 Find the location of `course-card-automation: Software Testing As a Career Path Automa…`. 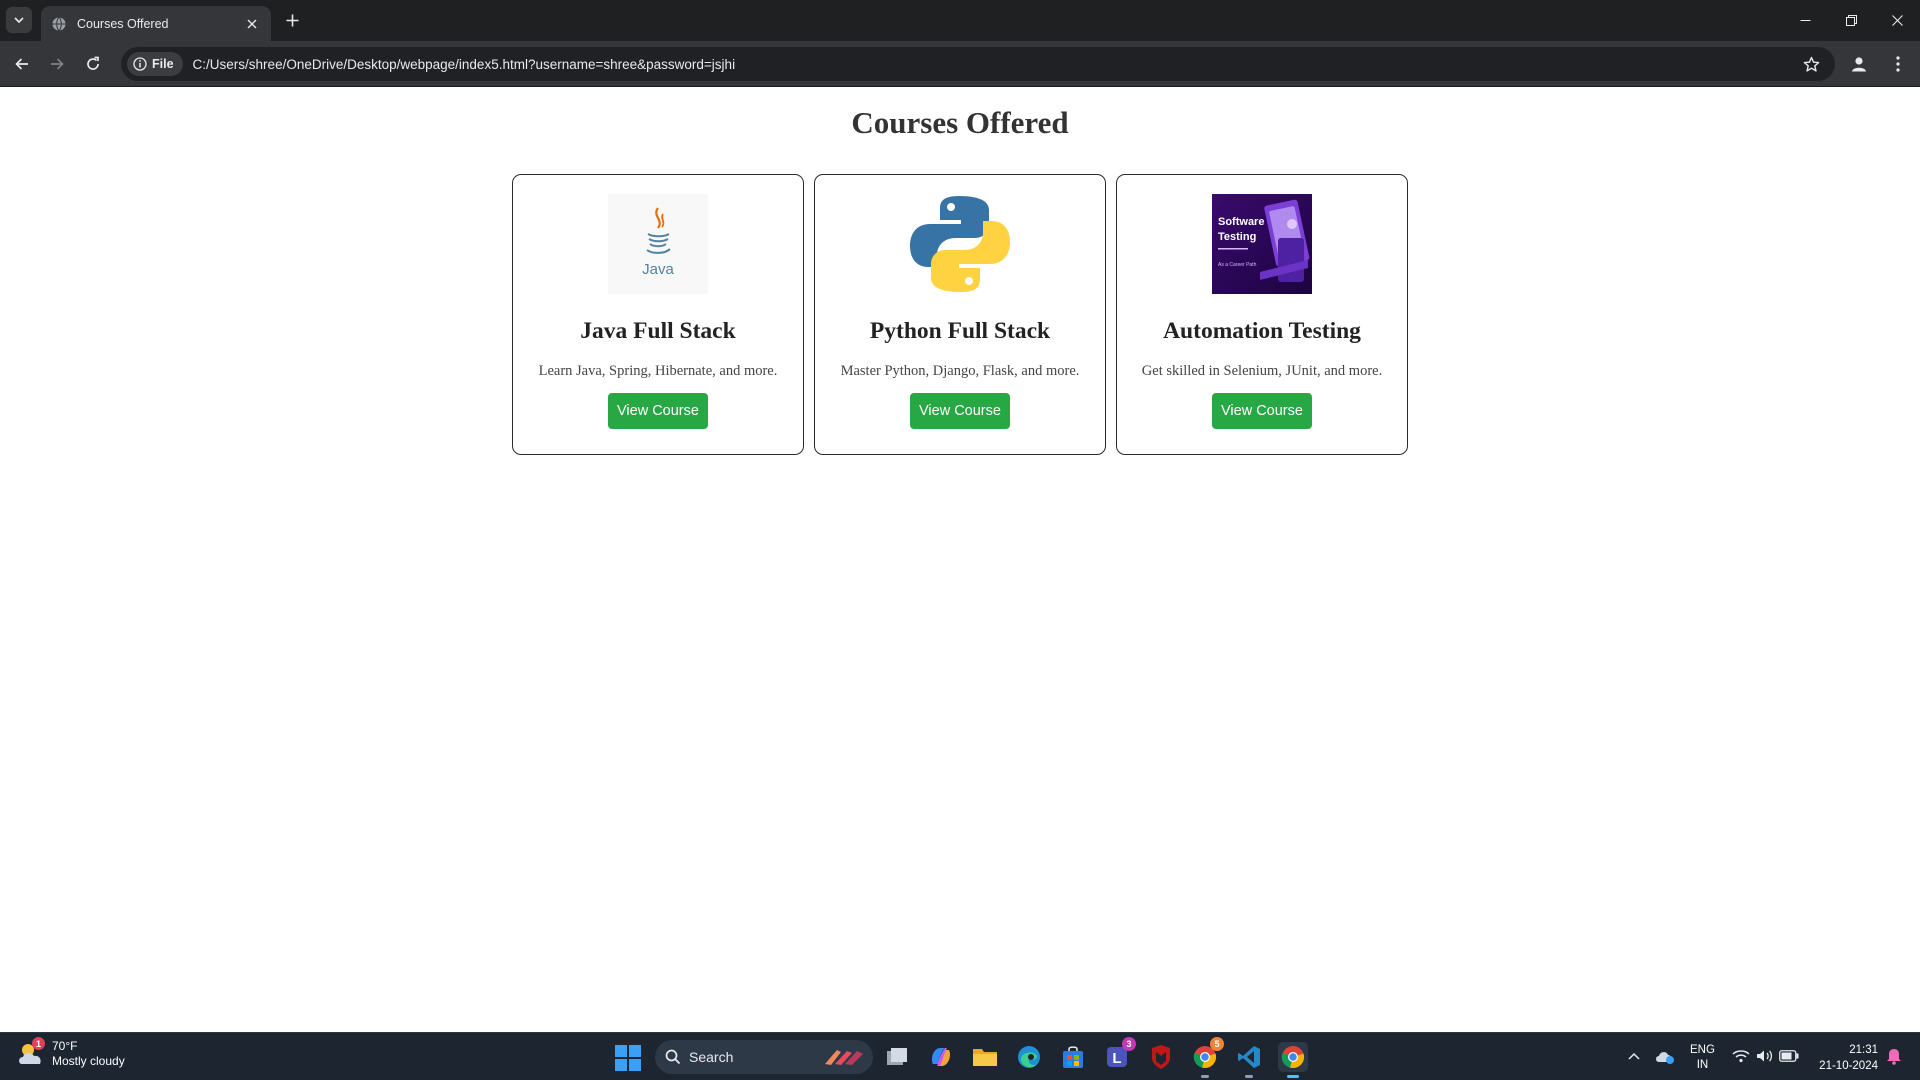

course-card-automation: Software Testing As a Career Path Automa… is located at coordinates (1262, 314).